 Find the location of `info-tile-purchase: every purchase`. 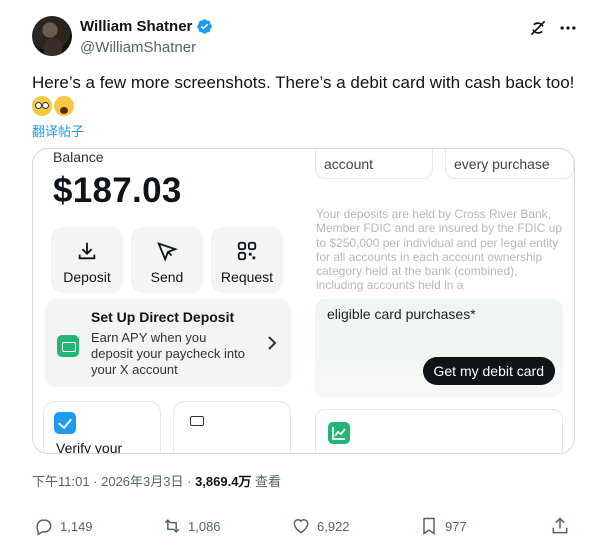

info-tile-purchase: every purchase is located at coordinates (509, 164).